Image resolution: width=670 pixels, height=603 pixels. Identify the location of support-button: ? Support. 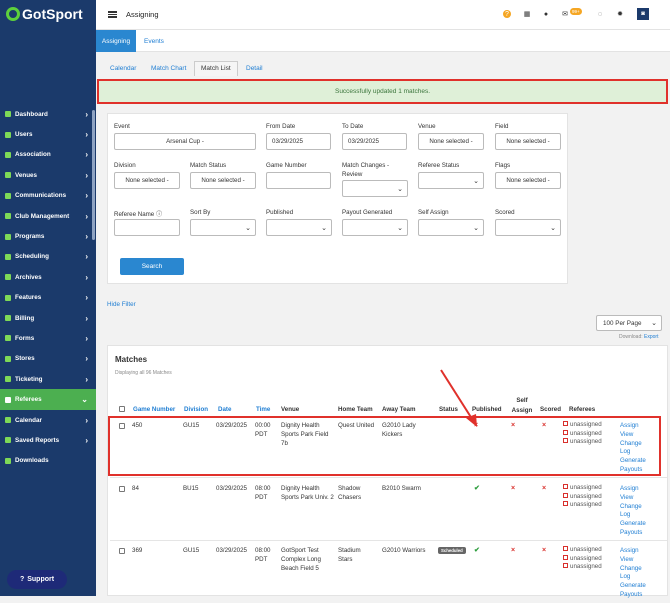
(37, 579).